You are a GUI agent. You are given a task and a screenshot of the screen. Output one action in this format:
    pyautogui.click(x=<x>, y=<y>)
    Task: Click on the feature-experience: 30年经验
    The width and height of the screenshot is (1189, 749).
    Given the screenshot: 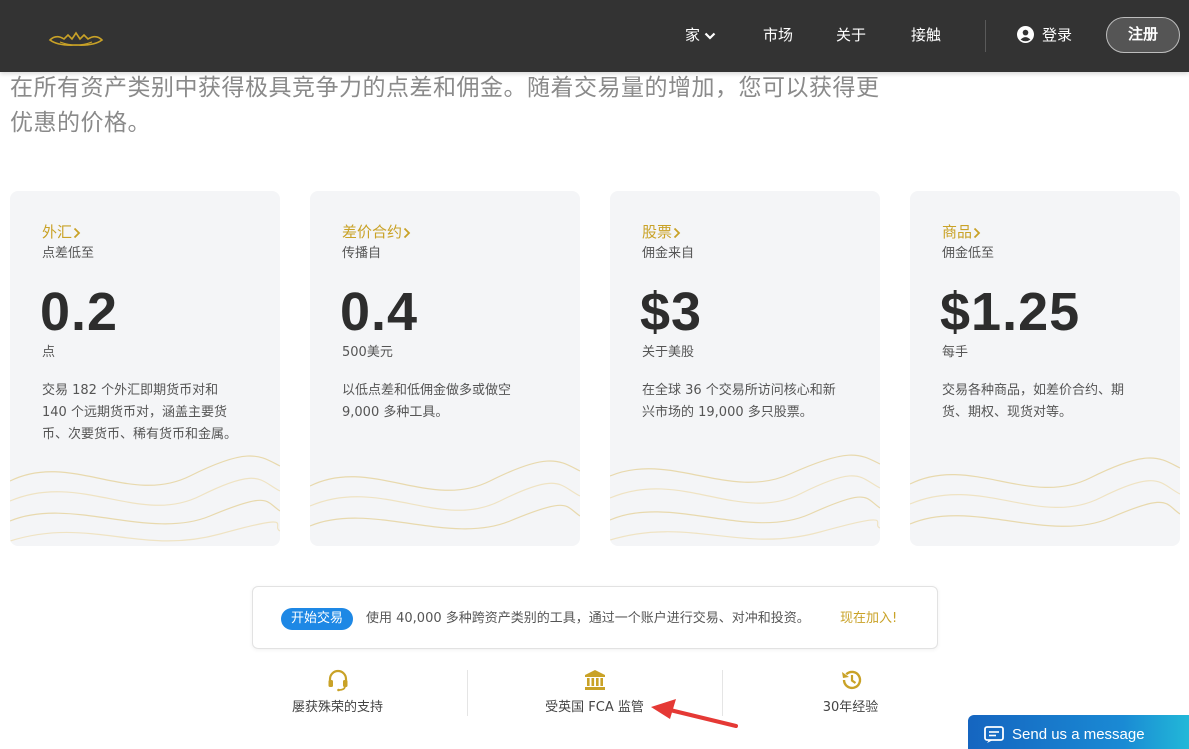 What is the action you would take?
    pyautogui.click(x=850, y=691)
    